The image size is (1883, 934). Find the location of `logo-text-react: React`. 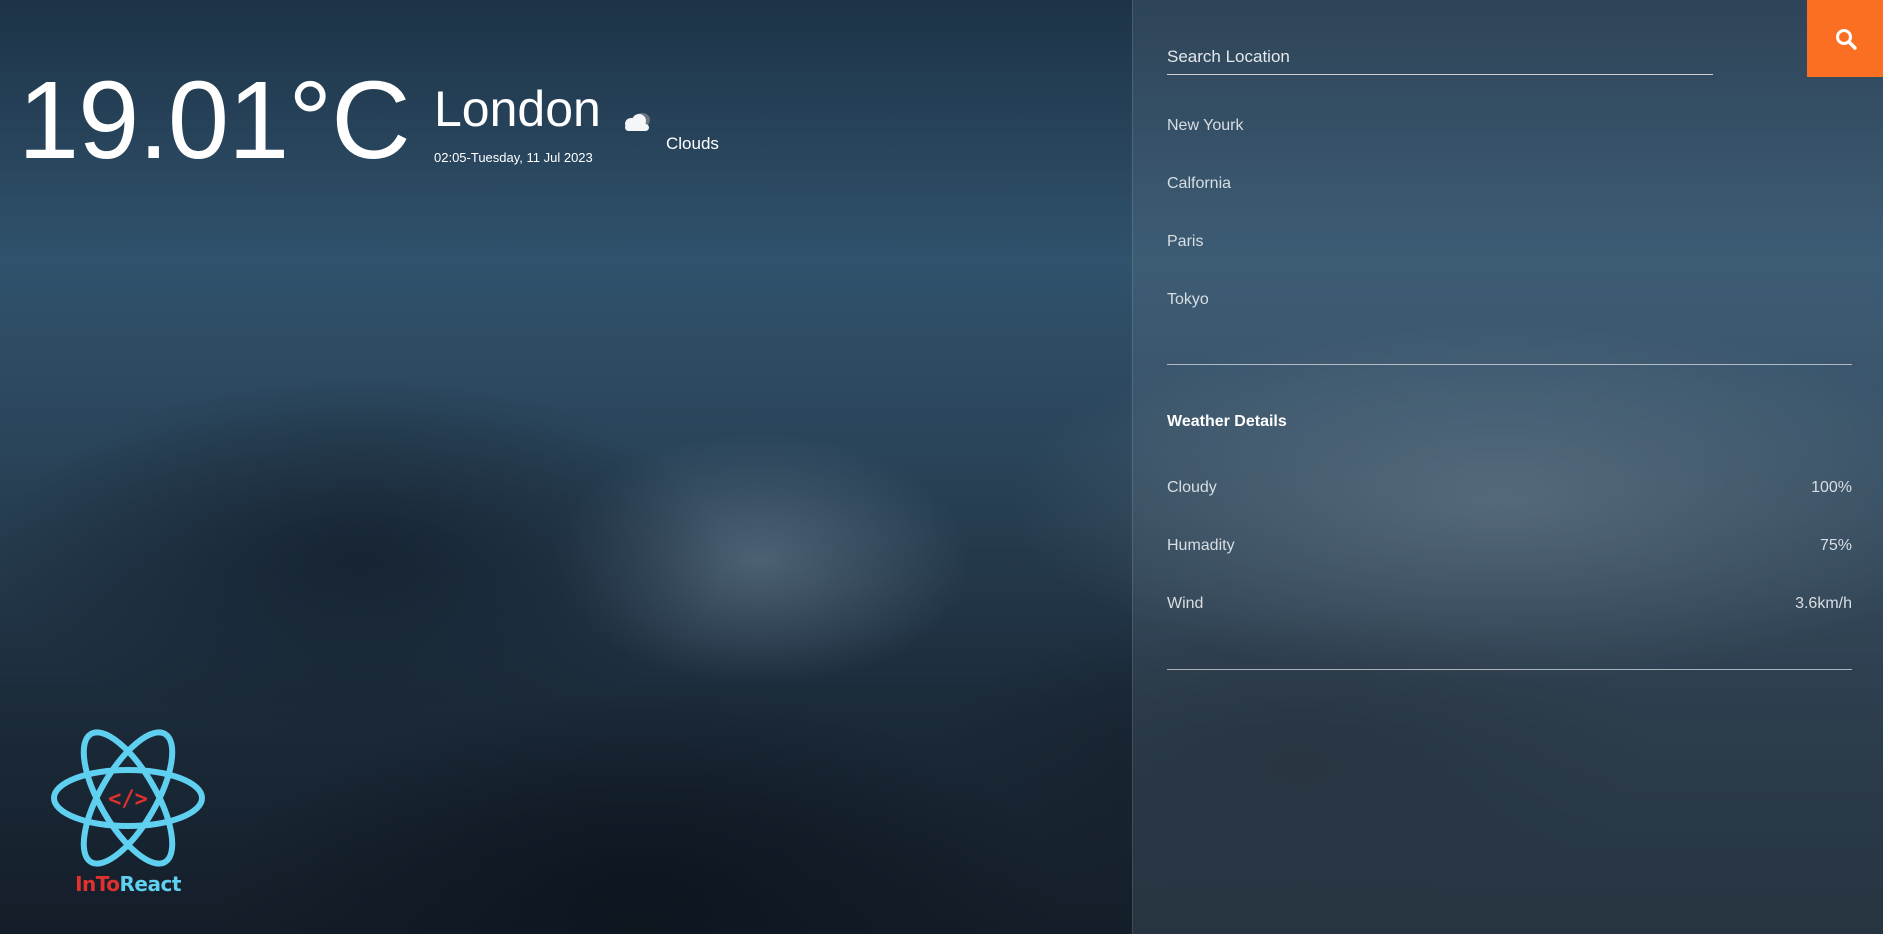

logo-text-react: React is located at coordinates (150, 884).